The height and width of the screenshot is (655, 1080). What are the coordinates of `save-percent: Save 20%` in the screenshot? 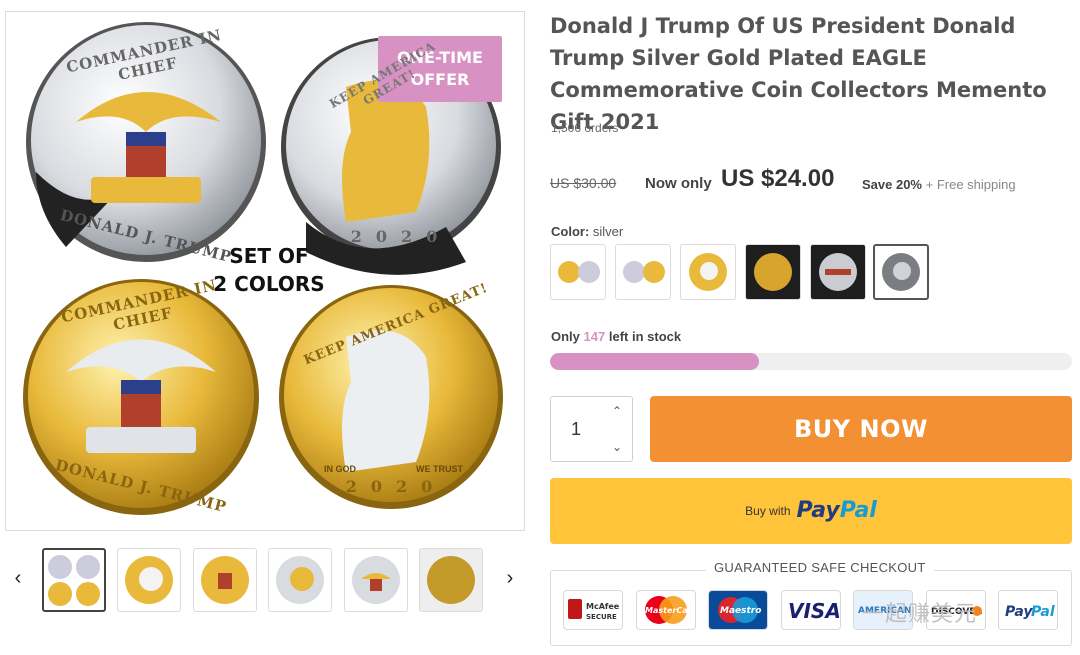 It's located at (892, 184).